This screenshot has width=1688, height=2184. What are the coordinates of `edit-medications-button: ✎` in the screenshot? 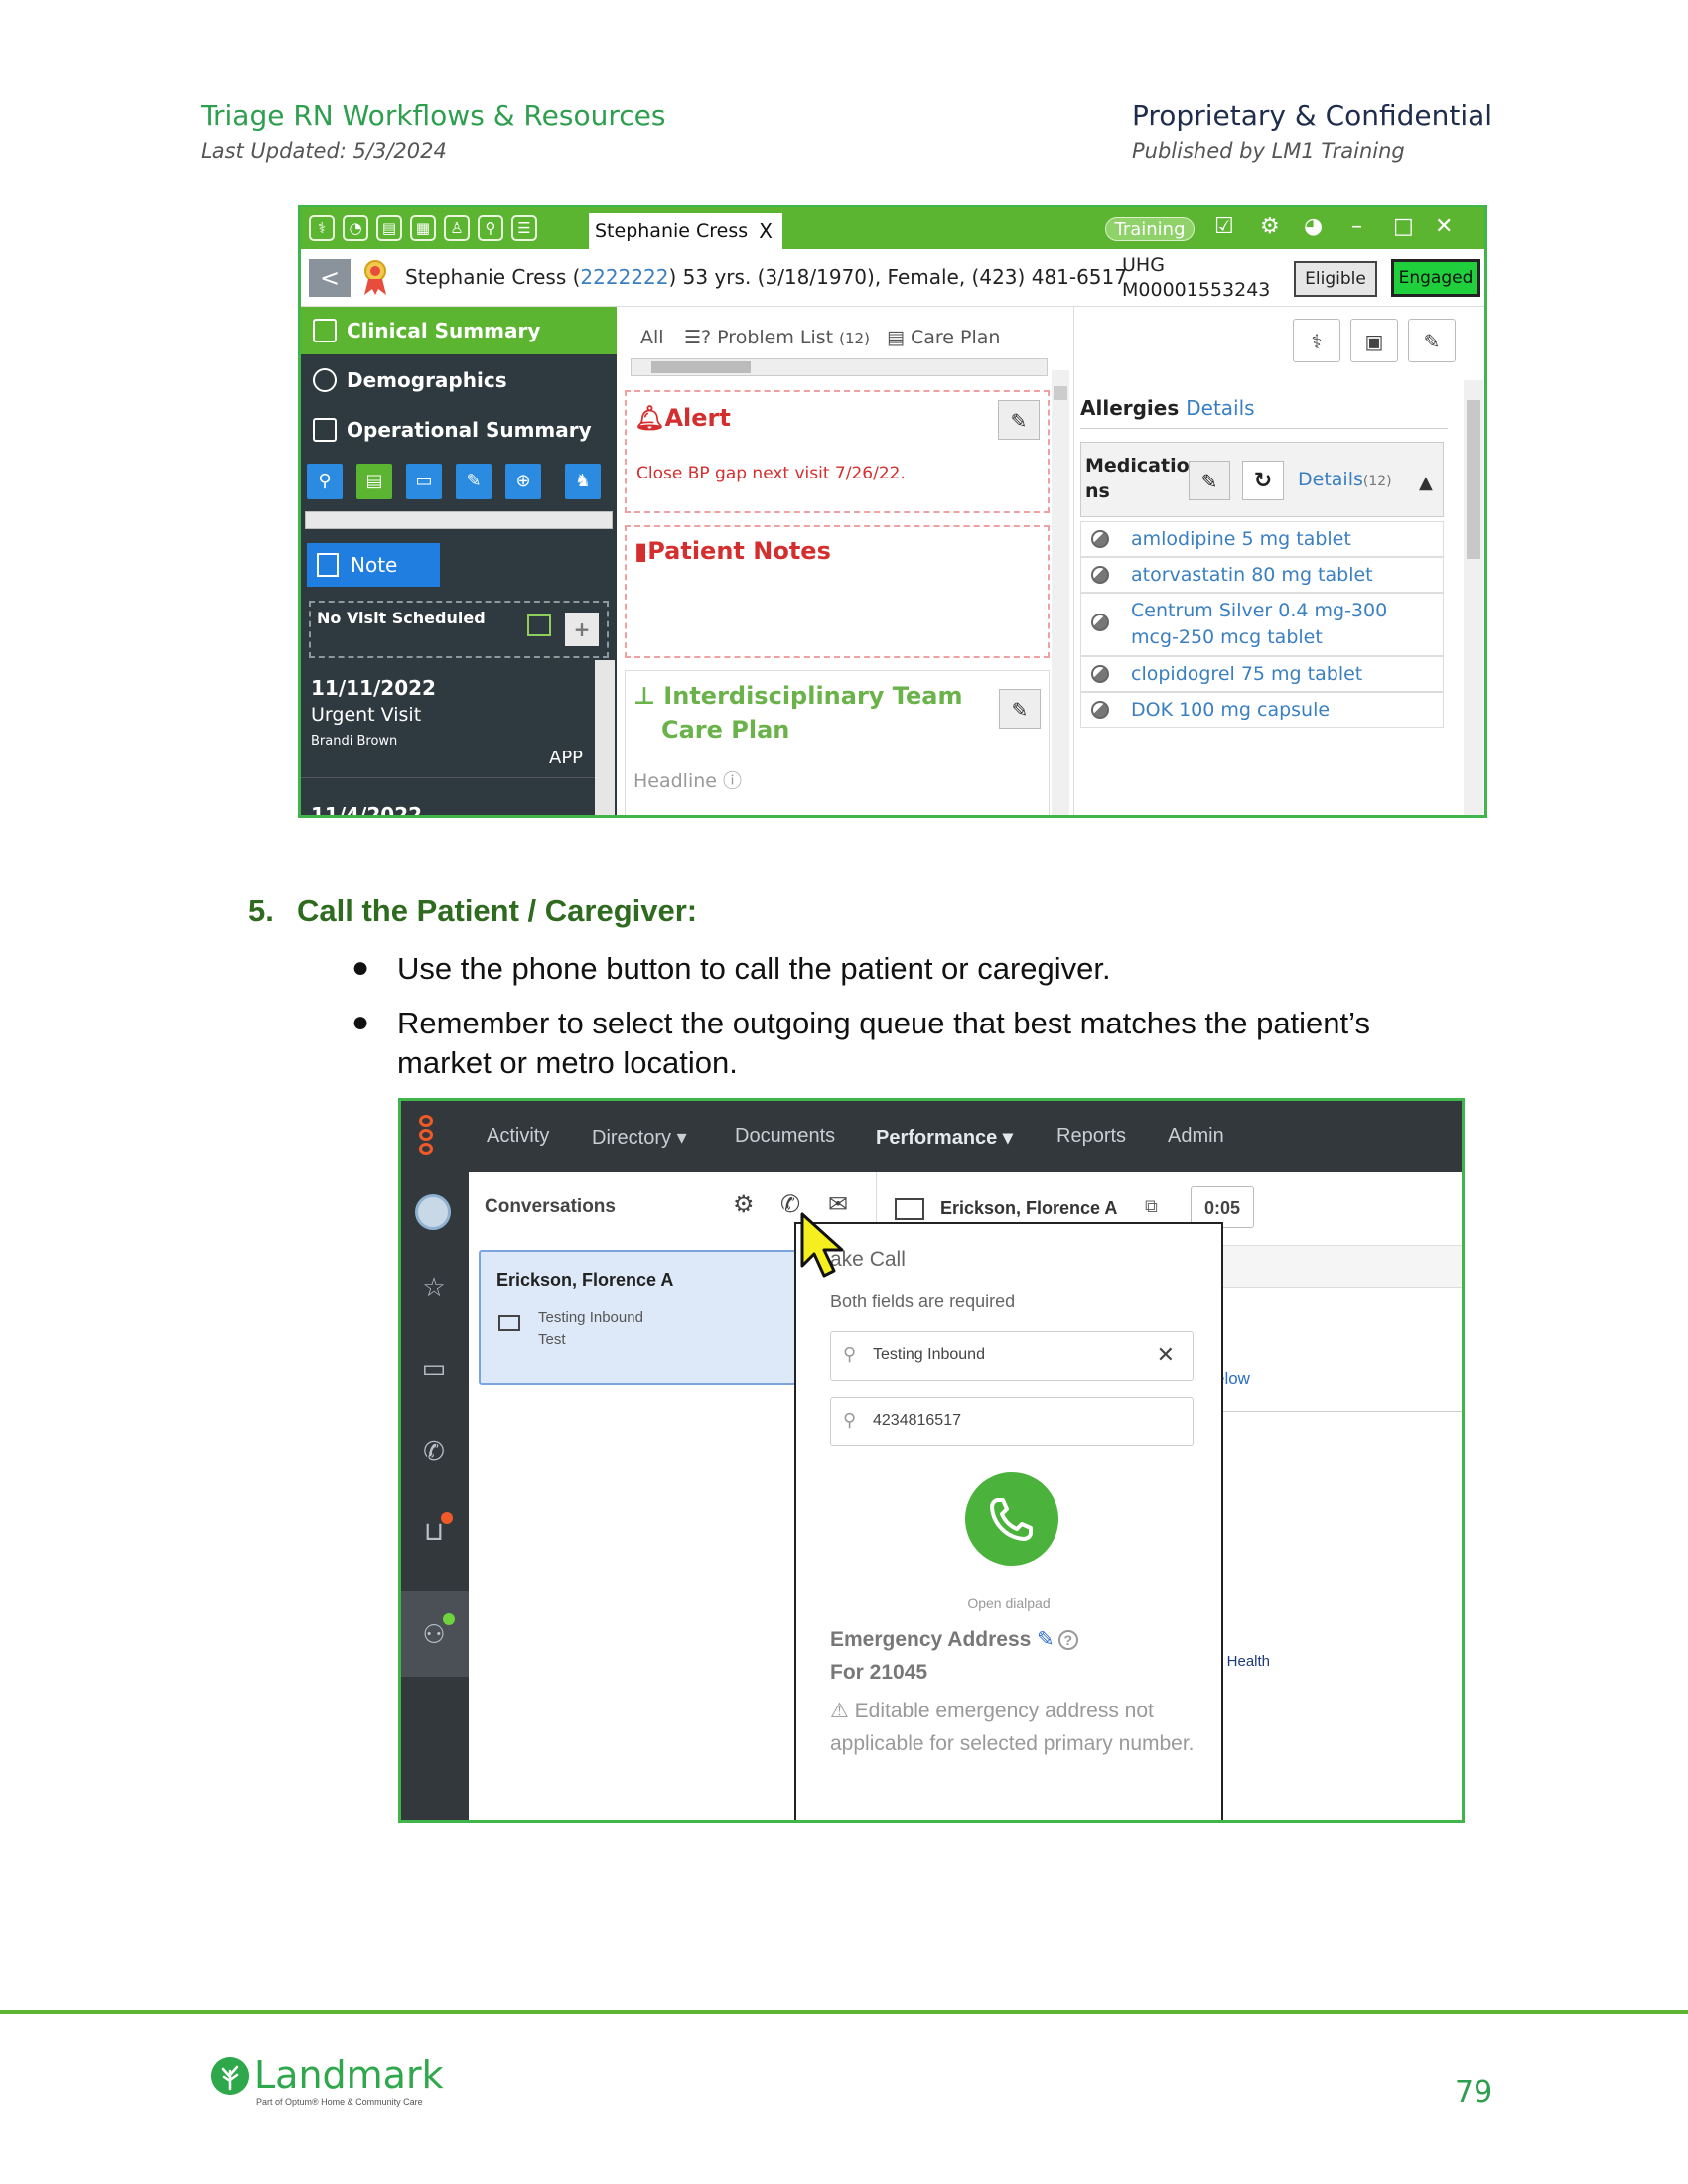 It's located at (1209, 480).